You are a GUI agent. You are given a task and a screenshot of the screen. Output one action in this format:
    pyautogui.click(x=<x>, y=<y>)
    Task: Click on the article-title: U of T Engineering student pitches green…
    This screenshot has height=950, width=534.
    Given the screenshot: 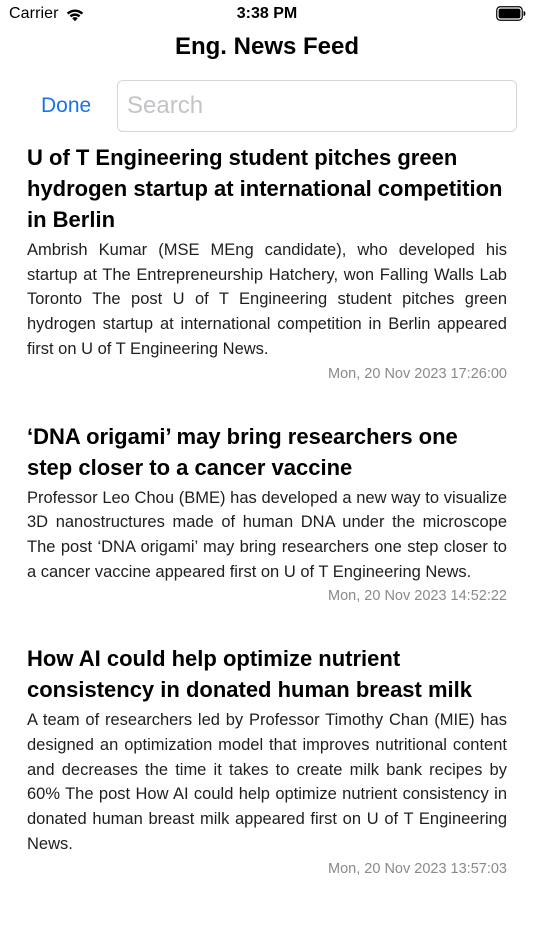 What is the action you would take?
    pyautogui.click(x=265, y=188)
    